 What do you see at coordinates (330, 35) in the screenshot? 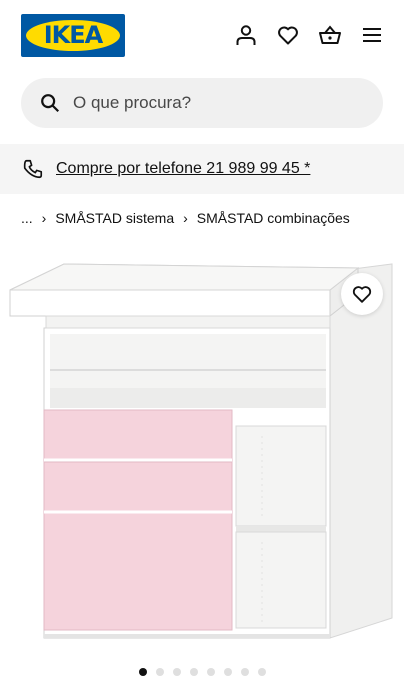
I see `basket-icon` at bounding box center [330, 35].